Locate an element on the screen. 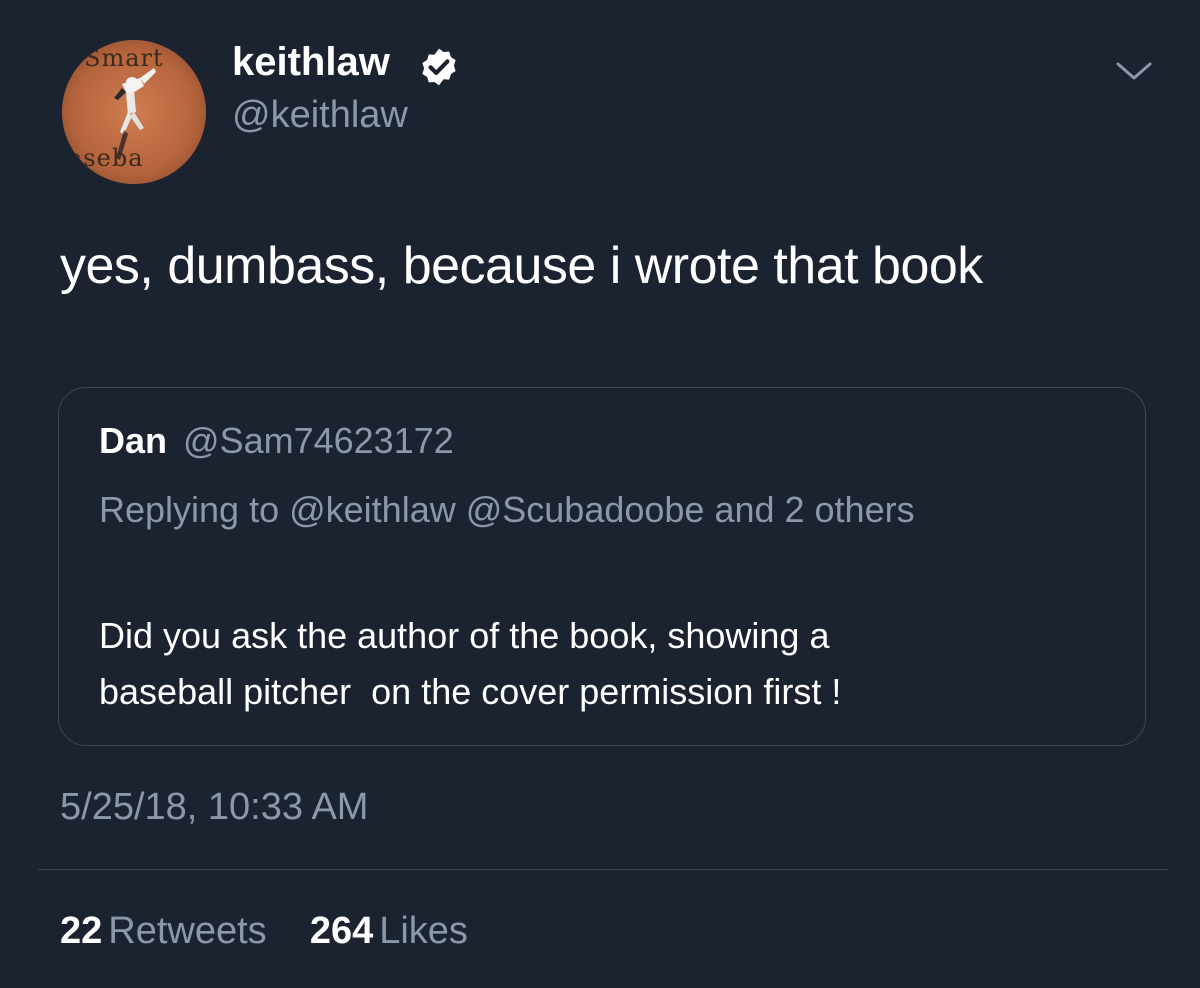 The image size is (1200, 988). tweet-stats: 22 Retweets 264 Likes is located at coordinates (264, 931).